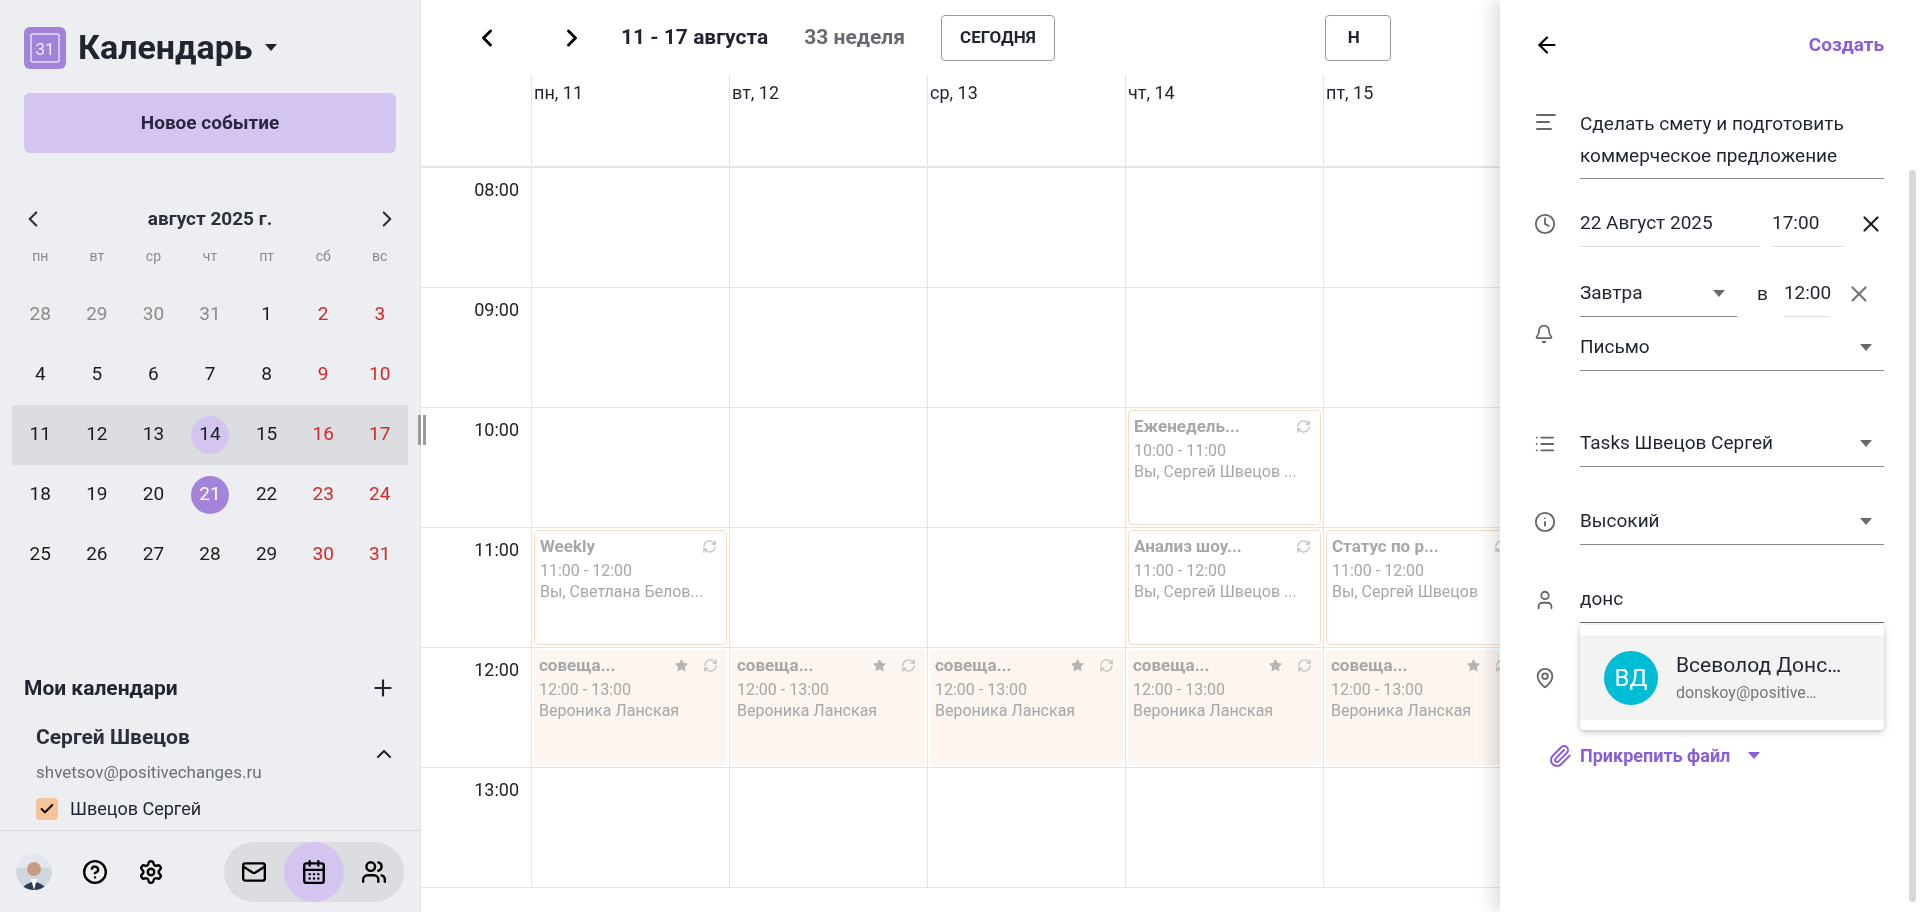  What do you see at coordinates (379, 554) in the screenshot?
I see `calendar-day: 31` at bounding box center [379, 554].